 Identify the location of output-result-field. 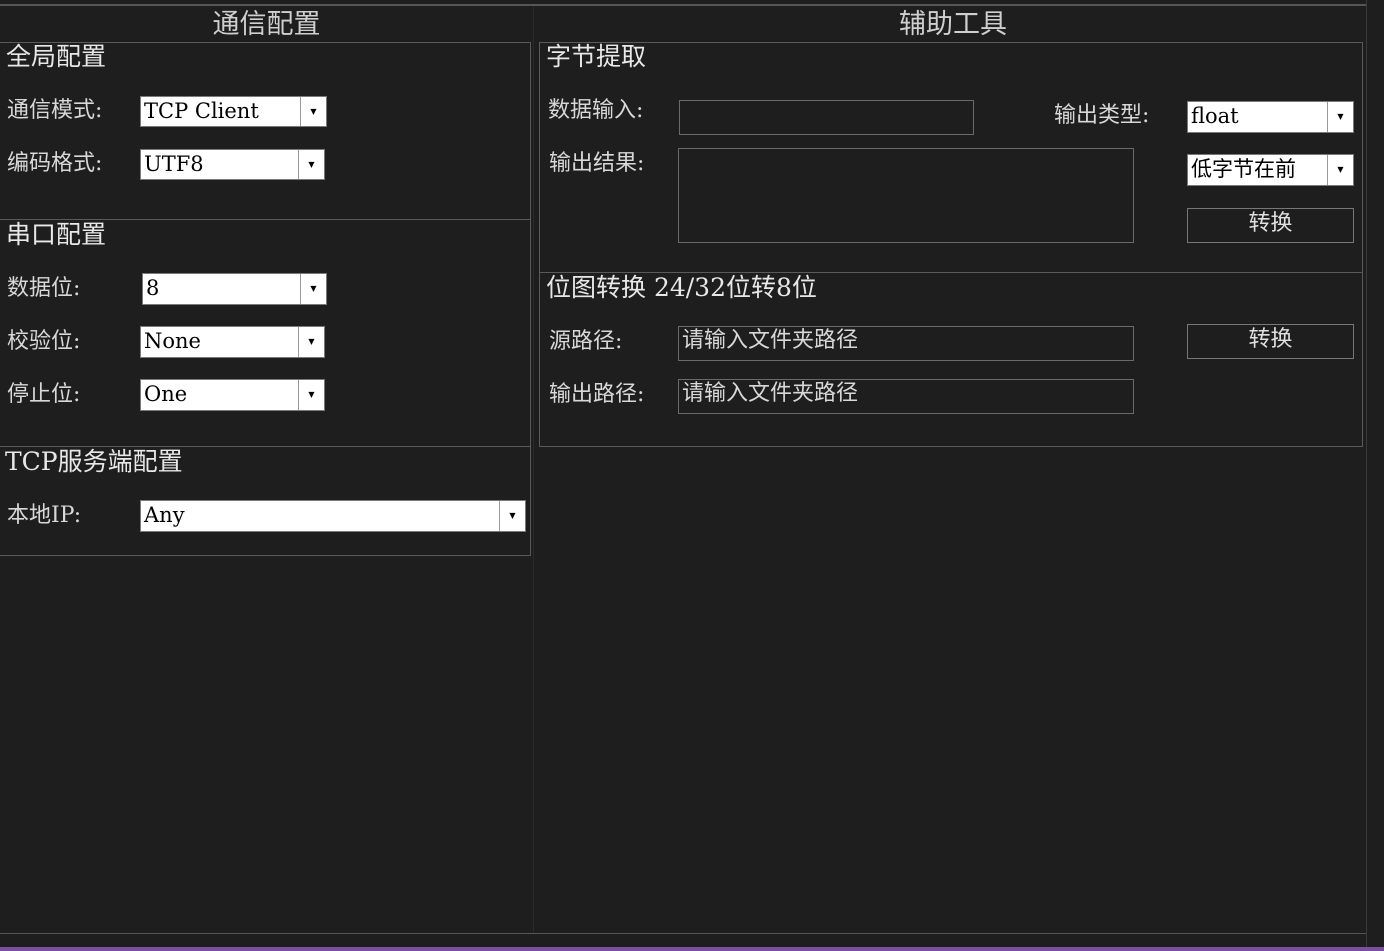
(906, 195).